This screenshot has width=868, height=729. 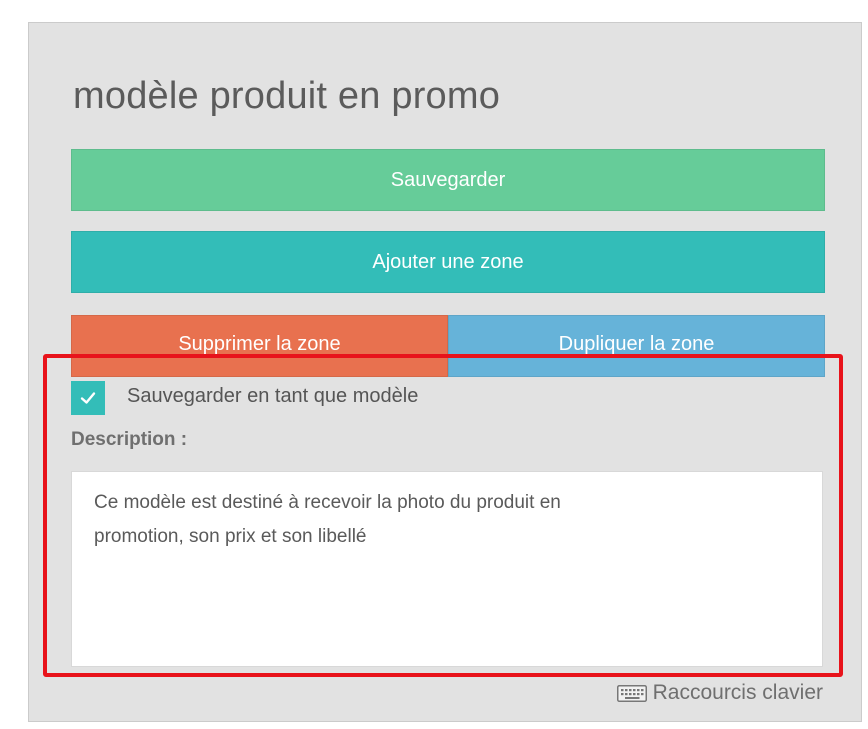 What do you see at coordinates (737, 692) in the screenshot?
I see `keyboard-shortcuts-label: Raccourcis clavier` at bounding box center [737, 692].